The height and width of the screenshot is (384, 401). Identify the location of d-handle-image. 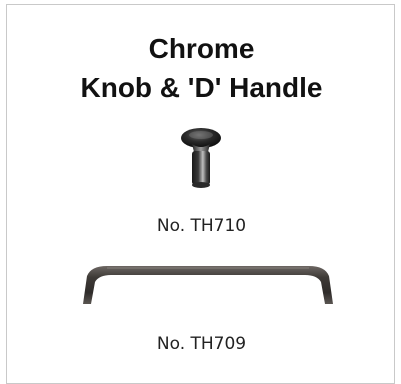
(208, 285).